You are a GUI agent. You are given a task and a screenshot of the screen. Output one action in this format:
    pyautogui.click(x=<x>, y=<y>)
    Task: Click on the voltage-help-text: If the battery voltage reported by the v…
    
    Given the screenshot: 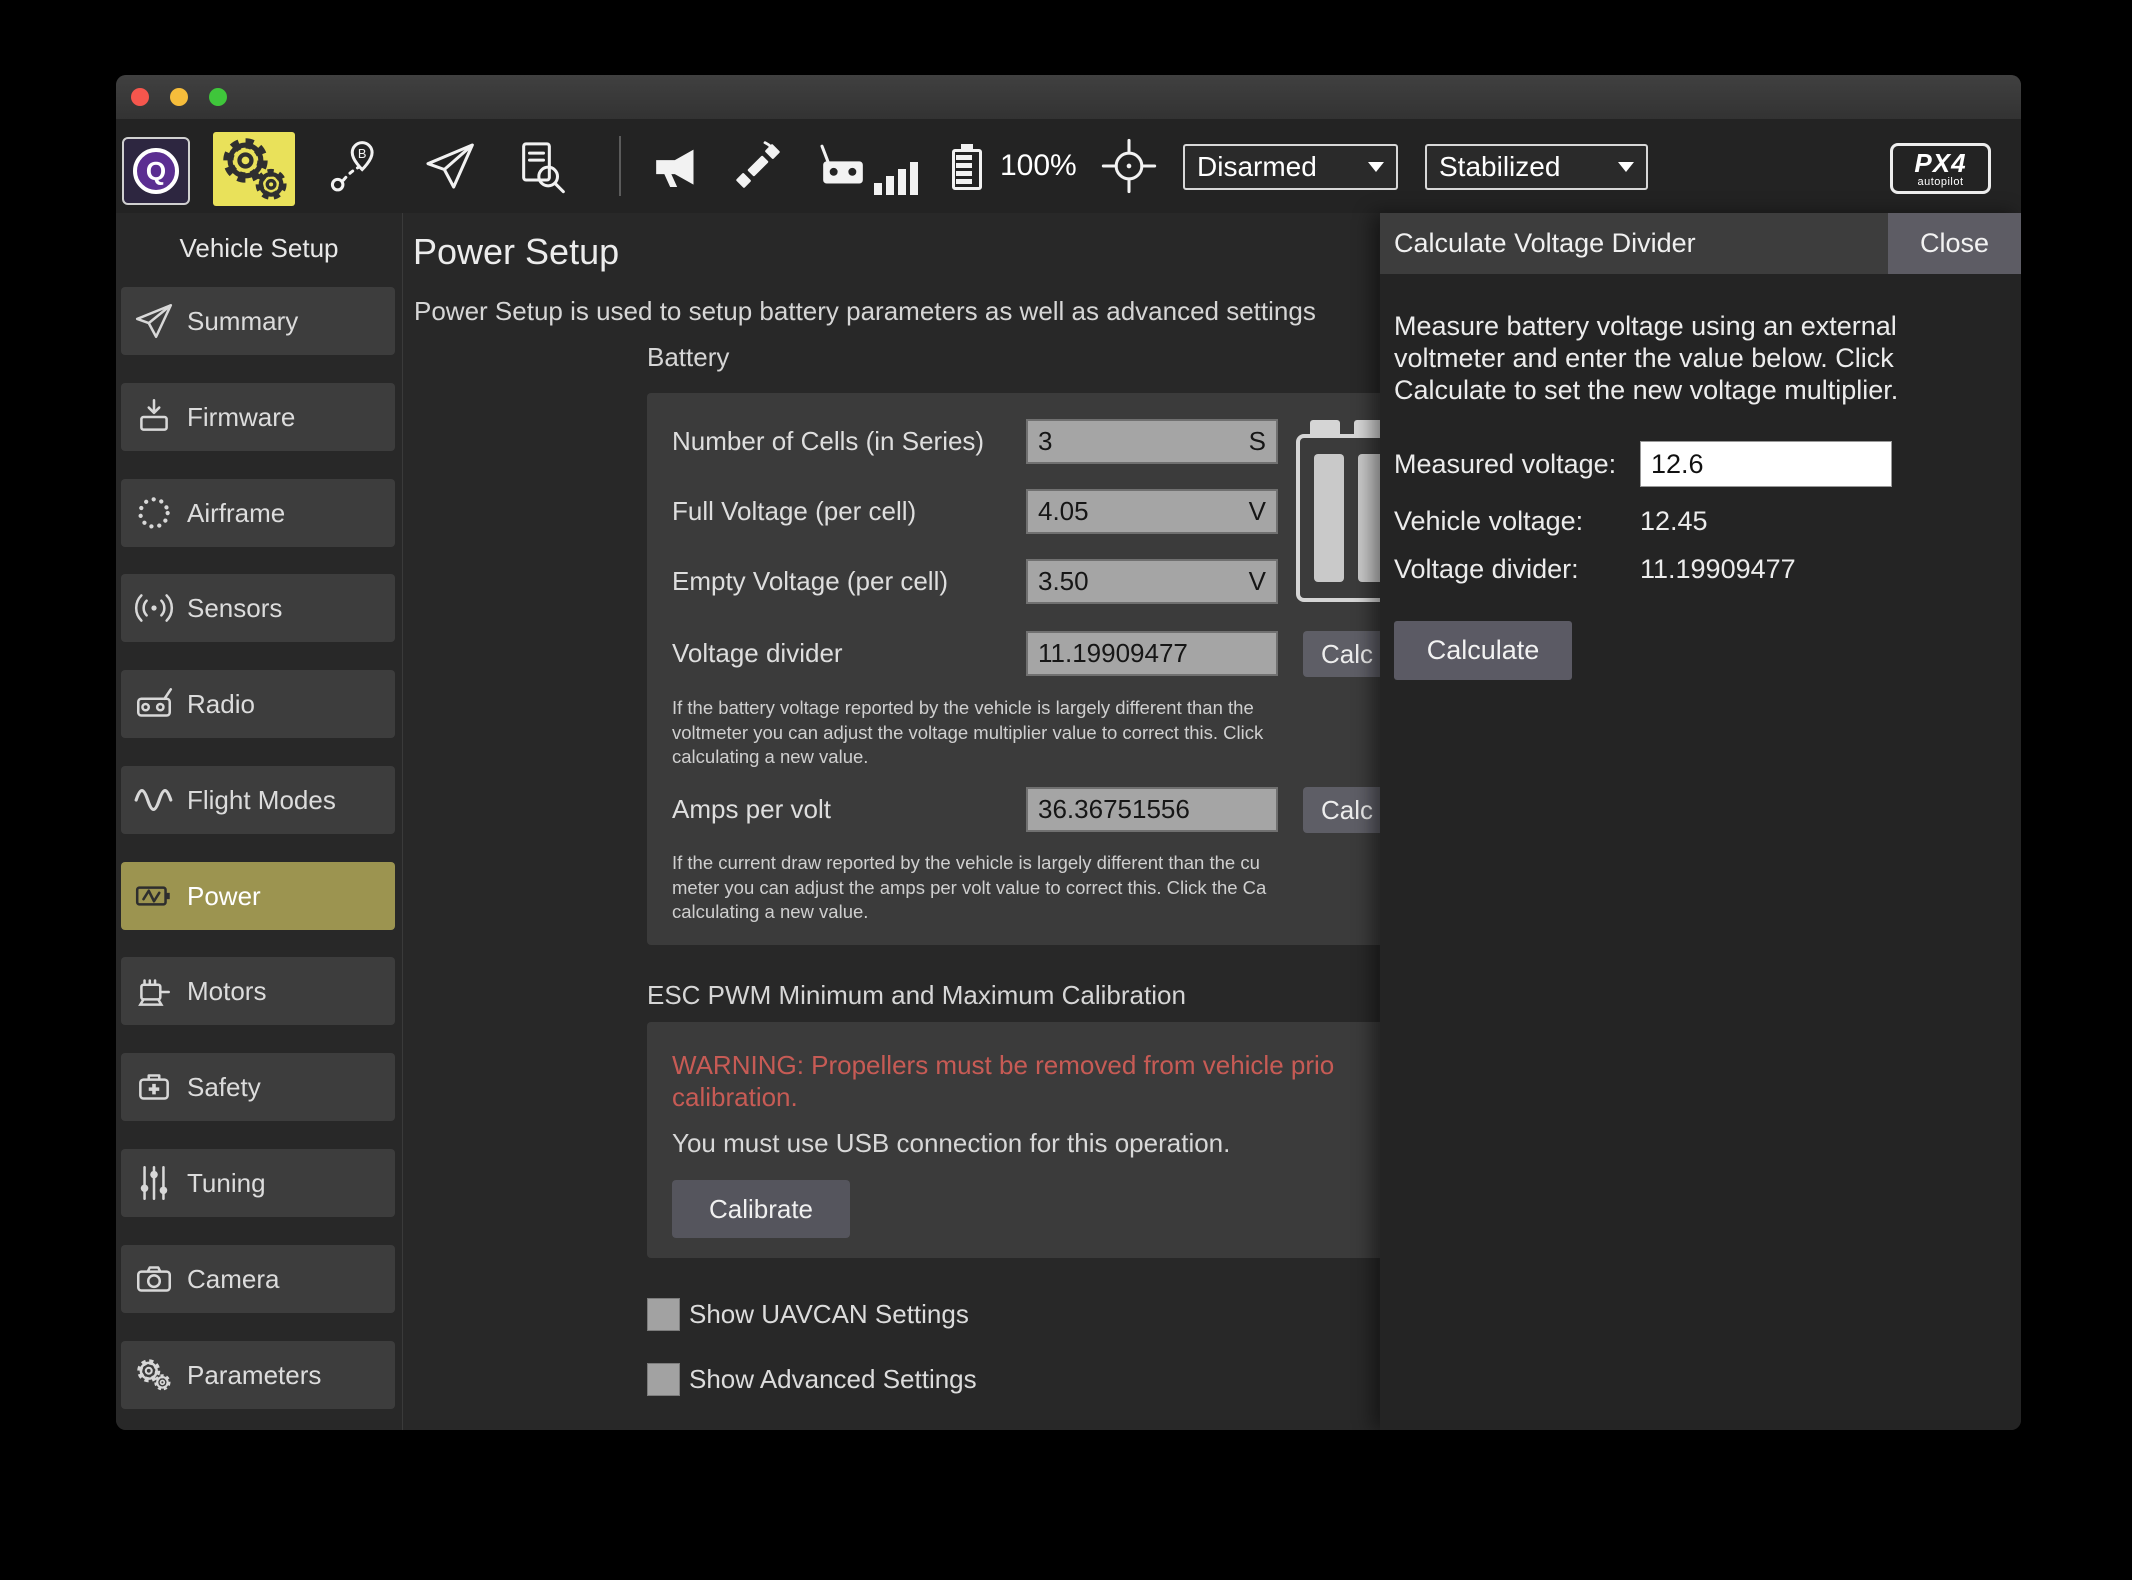 What is the action you would take?
    pyautogui.click(x=968, y=732)
    